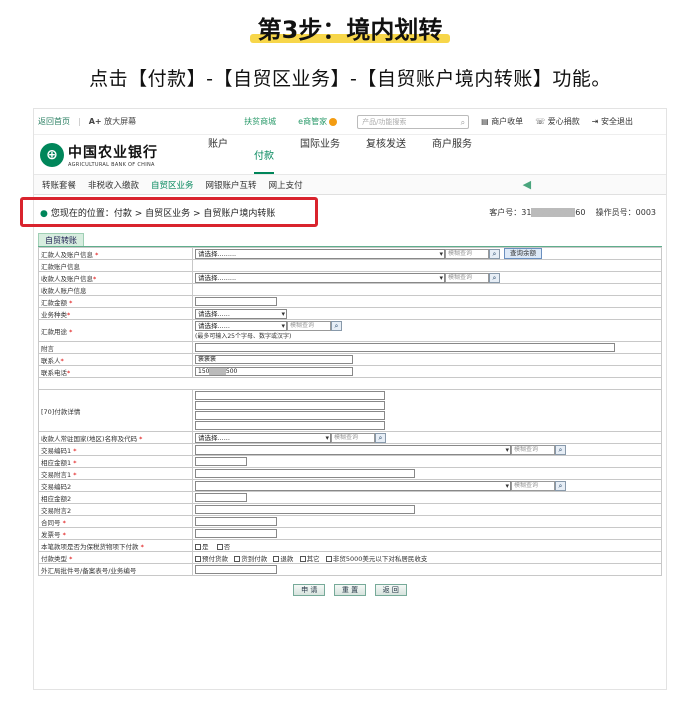 The image size is (700, 705). I want to click on query-balance-button: 查询余额, so click(523, 253).